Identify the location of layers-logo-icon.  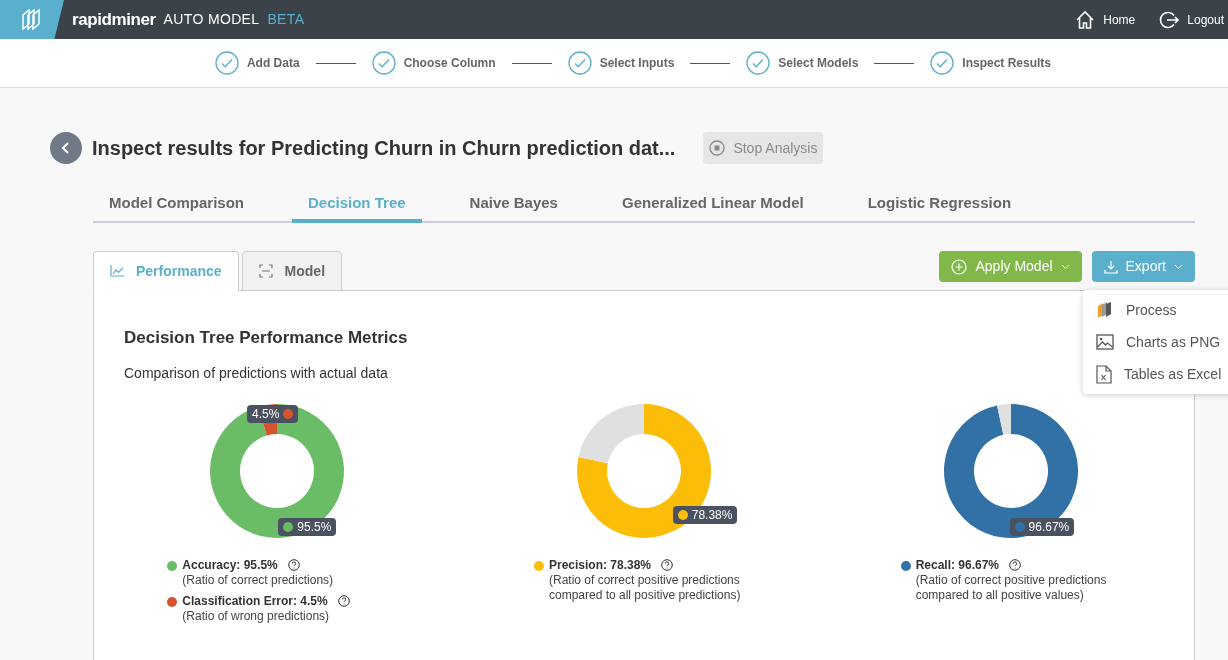
(1105, 310).